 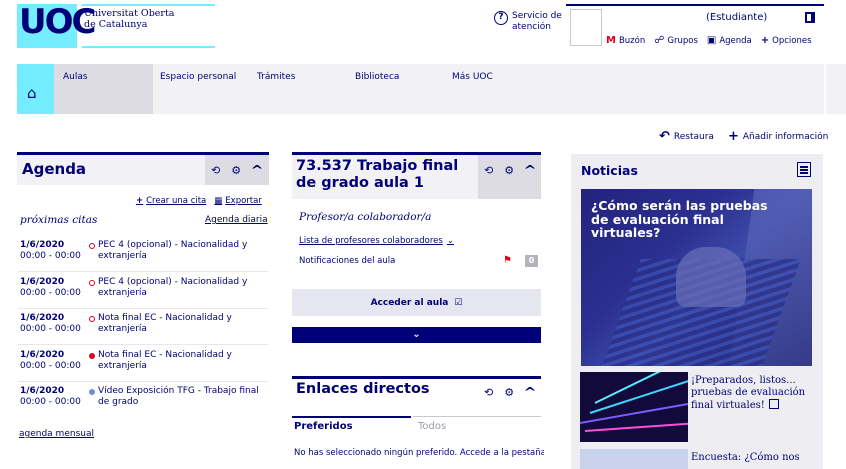 I want to click on help-link: ? Servicio de atención, so click(x=529, y=22).